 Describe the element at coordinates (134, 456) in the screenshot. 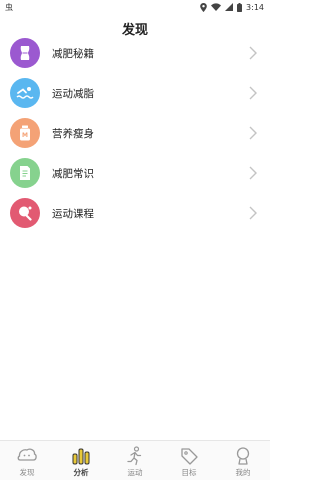

I see `running-icon` at that location.